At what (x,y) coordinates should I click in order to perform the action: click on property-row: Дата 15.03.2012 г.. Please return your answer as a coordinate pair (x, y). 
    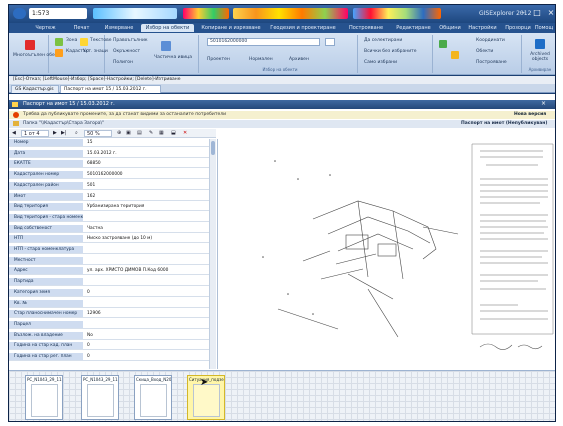
    Looking at the image, I should click on (109, 153).